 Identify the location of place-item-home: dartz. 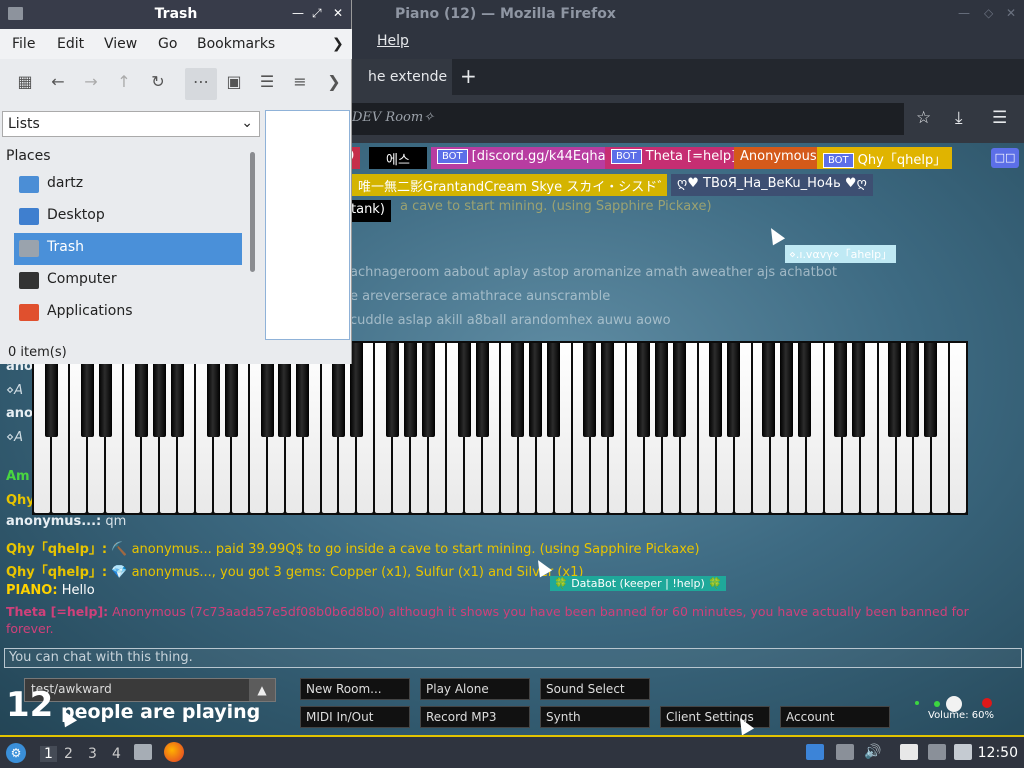
(128, 185).